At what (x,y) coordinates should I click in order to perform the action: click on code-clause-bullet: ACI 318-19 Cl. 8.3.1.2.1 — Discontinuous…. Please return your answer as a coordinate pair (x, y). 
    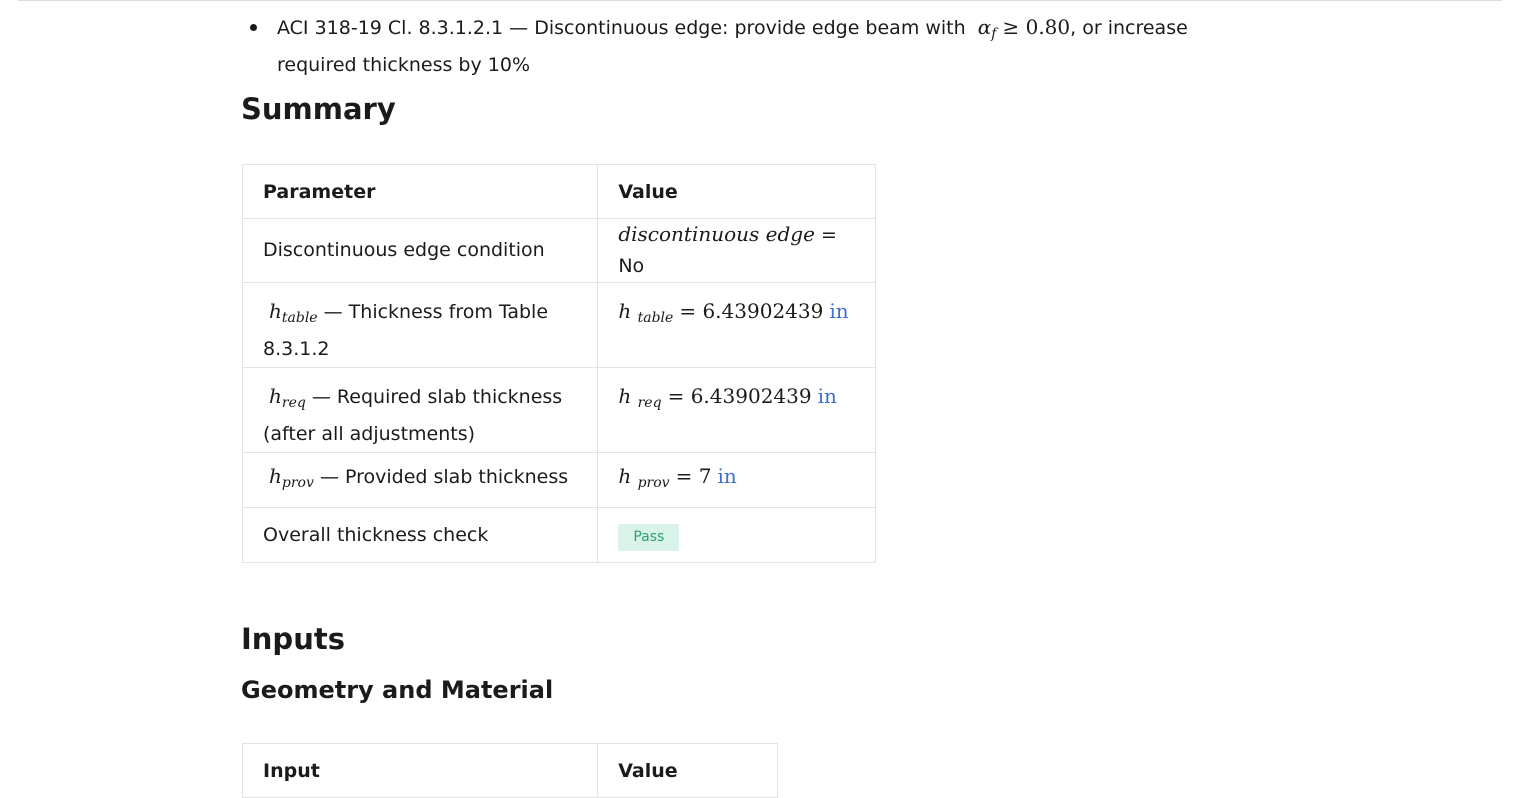
    Looking at the image, I should click on (755, 46).